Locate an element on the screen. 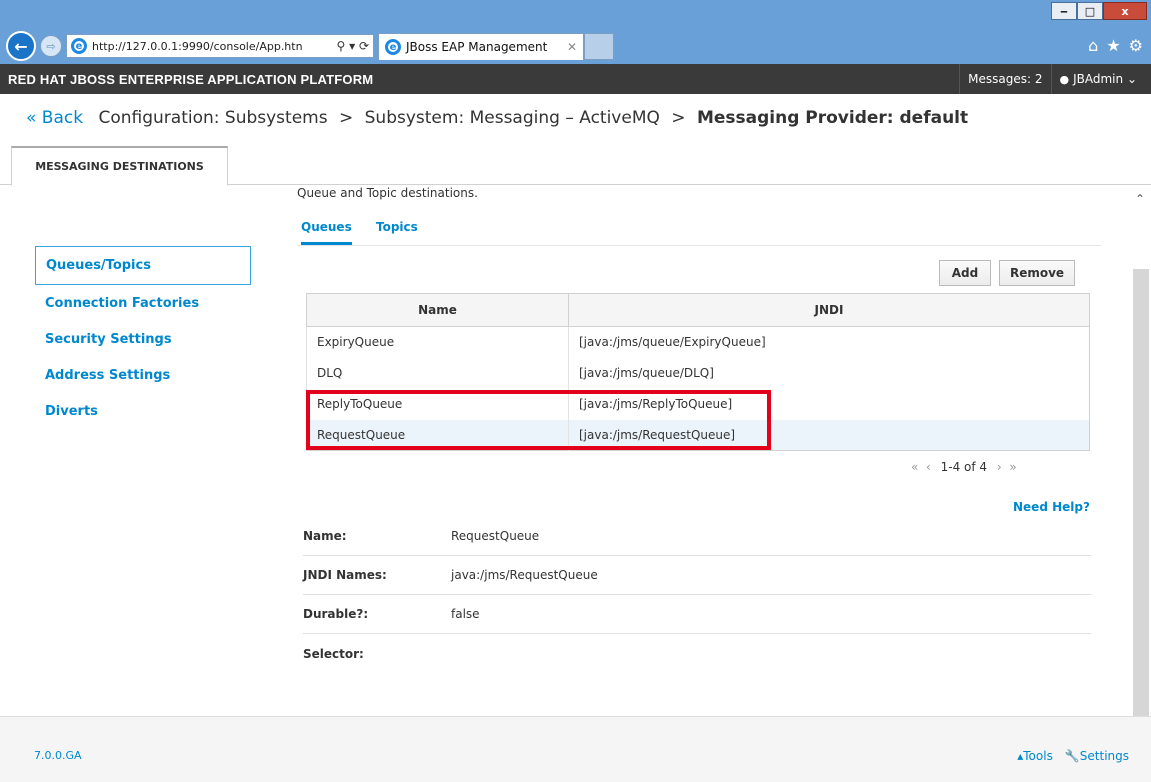  forward-arrow-icon: ⇨ is located at coordinates (51, 46).